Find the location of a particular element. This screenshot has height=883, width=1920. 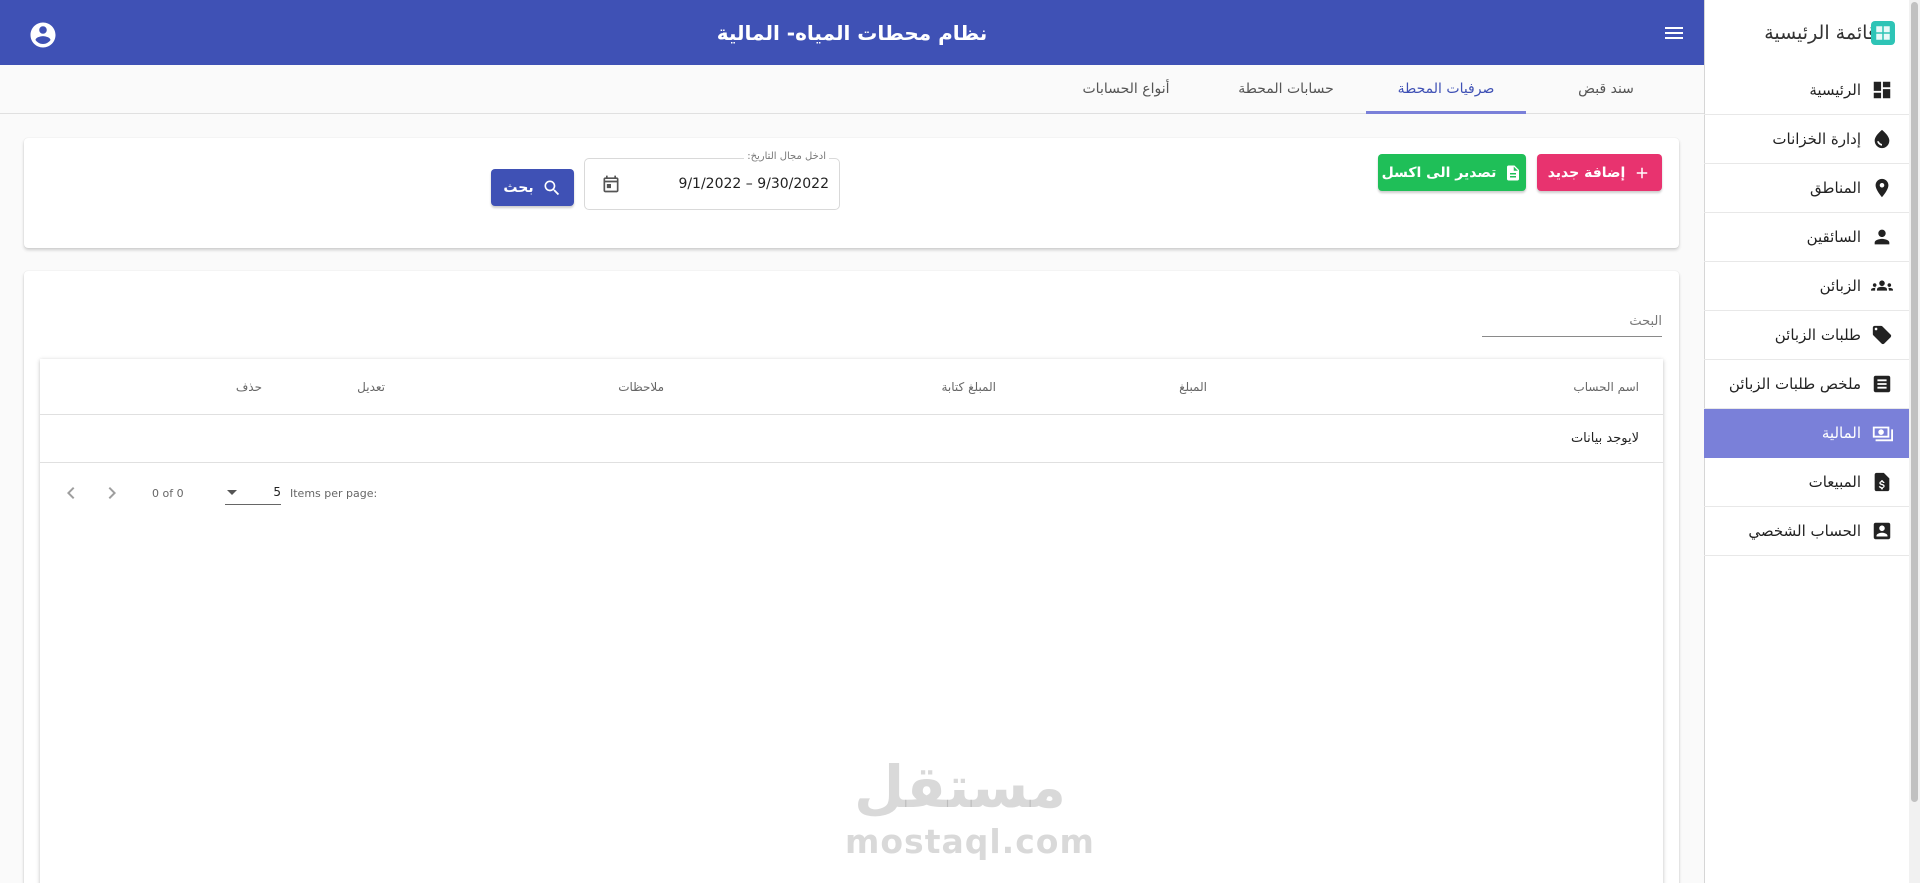

date-range-value: 9/1/2022 – 9/30/2022 is located at coordinates (753, 184).